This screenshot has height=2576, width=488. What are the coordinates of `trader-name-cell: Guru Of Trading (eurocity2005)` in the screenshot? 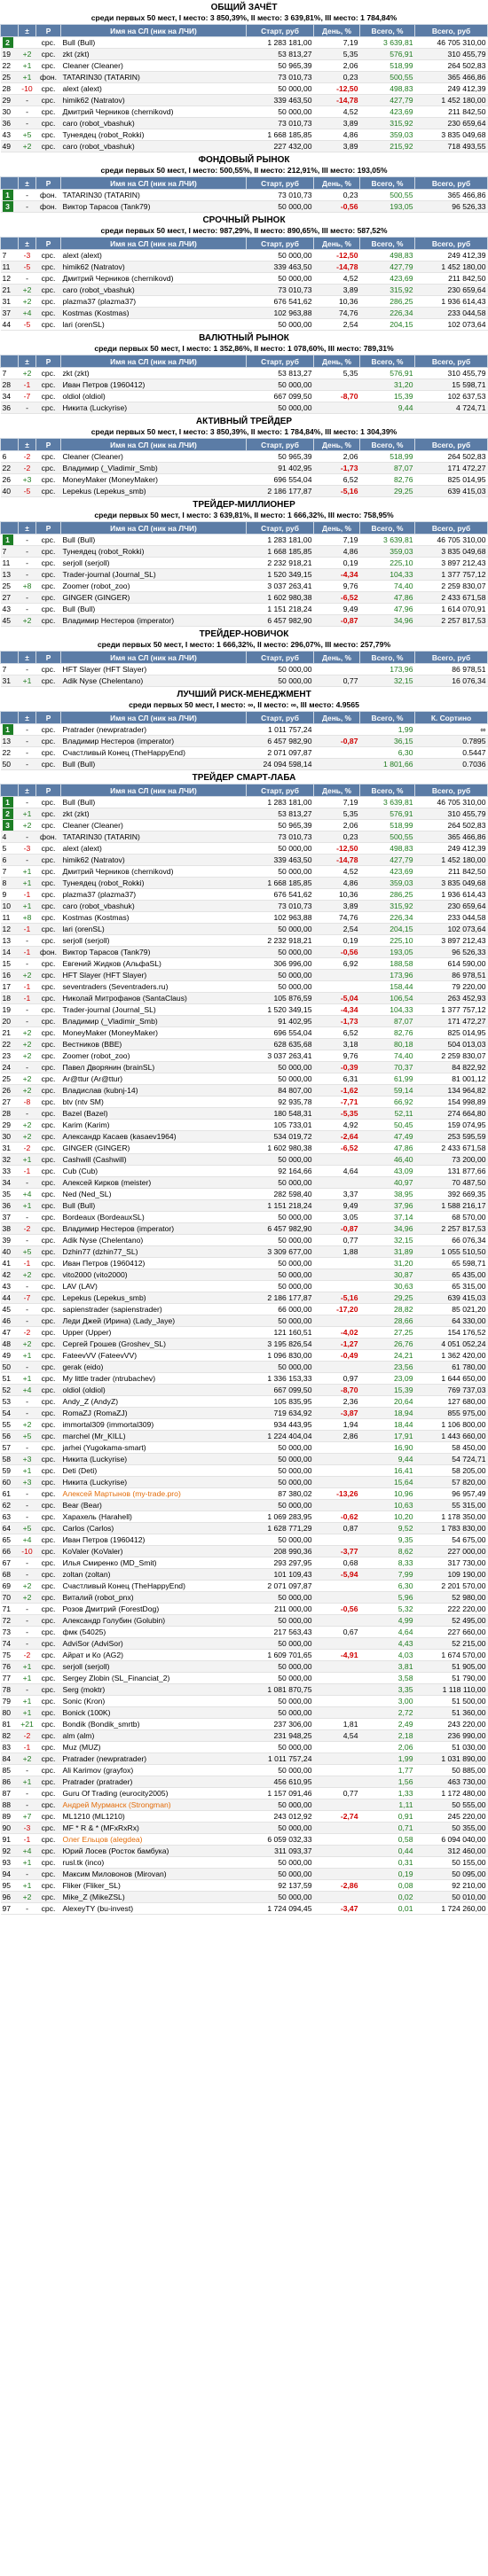 It's located at (153, 1793).